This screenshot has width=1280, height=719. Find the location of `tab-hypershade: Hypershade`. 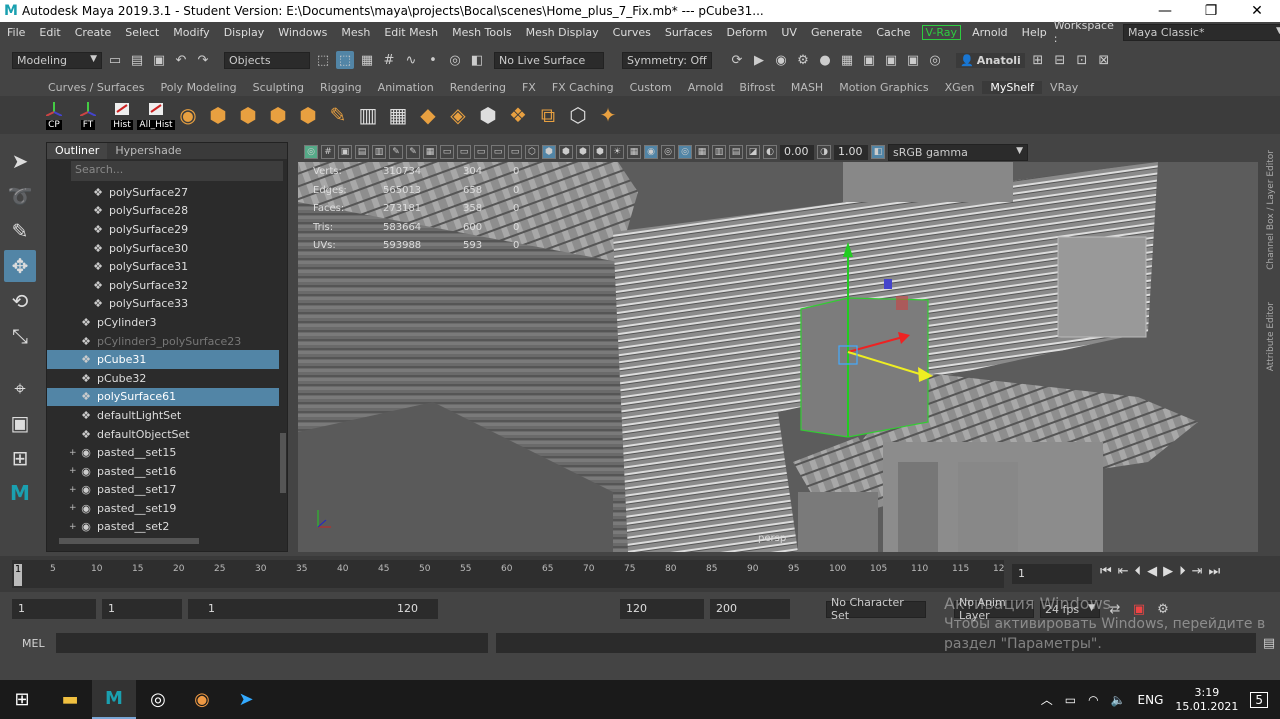

tab-hypershade: Hypershade is located at coordinates (148, 151).